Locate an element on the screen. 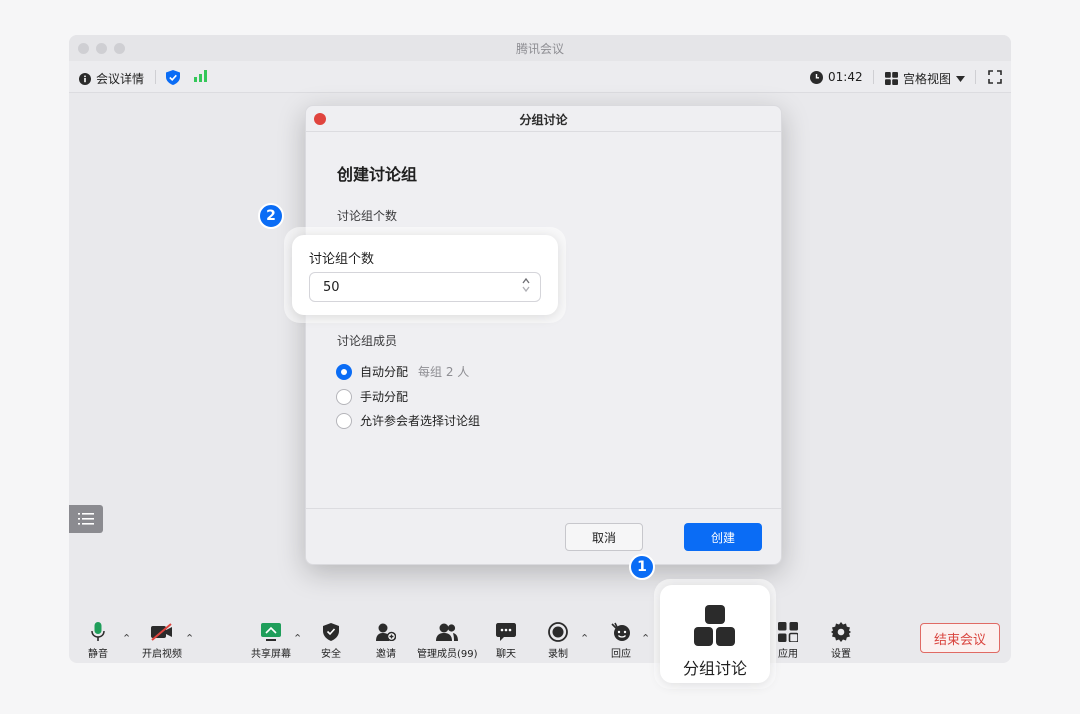  stepper-arrows-icon is located at coordinates (526, 286).